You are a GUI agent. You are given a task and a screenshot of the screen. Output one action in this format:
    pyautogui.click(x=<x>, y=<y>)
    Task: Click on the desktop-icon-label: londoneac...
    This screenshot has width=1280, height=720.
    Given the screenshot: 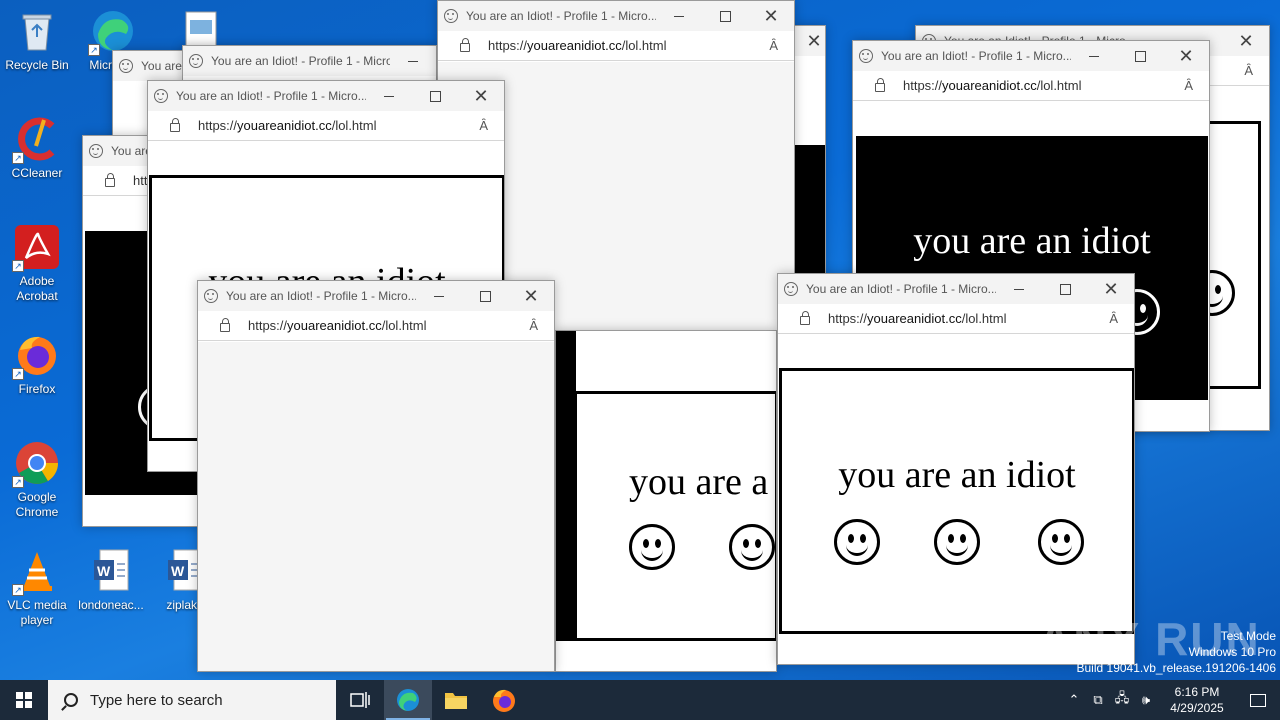 What is the action you would take?
    pyautogui.click(x=111, y=605)
    